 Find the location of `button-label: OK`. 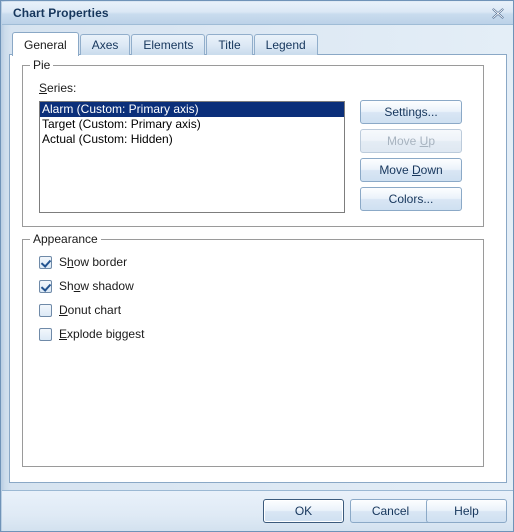

button-label: OK is located at coordinates (303, 511).